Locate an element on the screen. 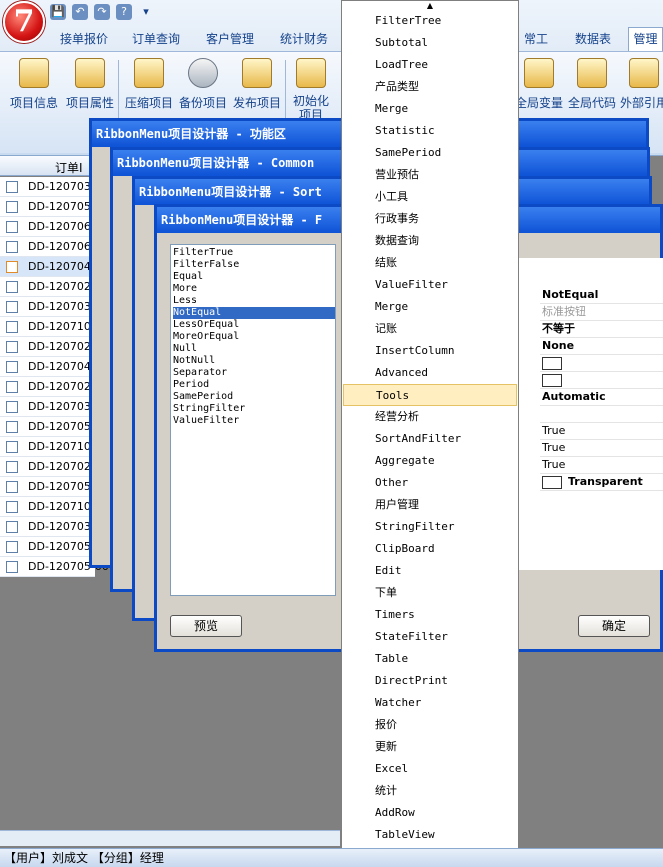 This screenshot has width=663, height=867. dropdown-item: Subtotal is located at coordinates (430, 43).